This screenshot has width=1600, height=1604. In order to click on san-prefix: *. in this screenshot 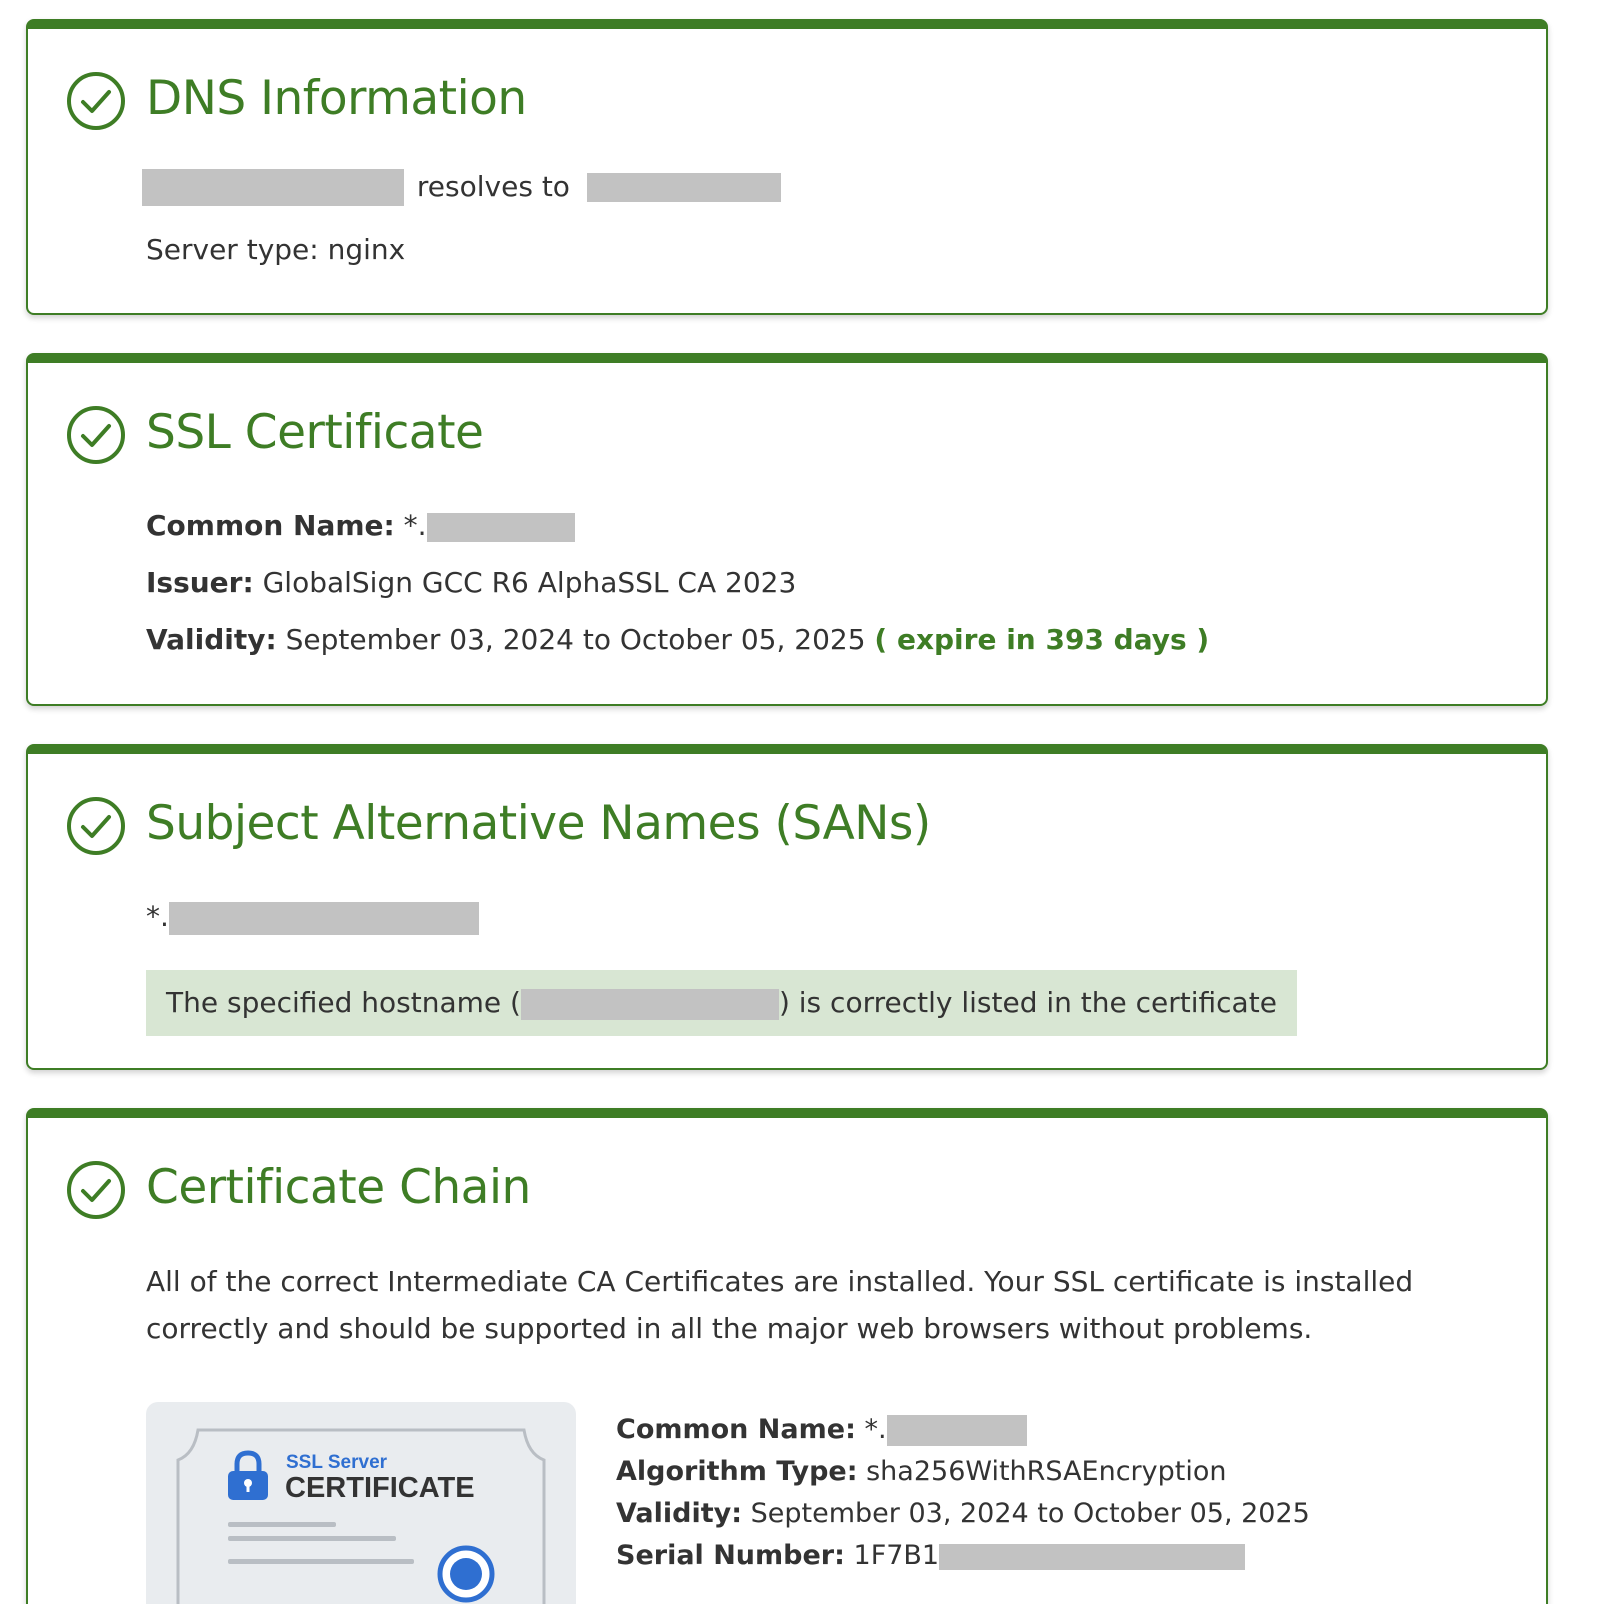, I will do `click(157, 916)`.